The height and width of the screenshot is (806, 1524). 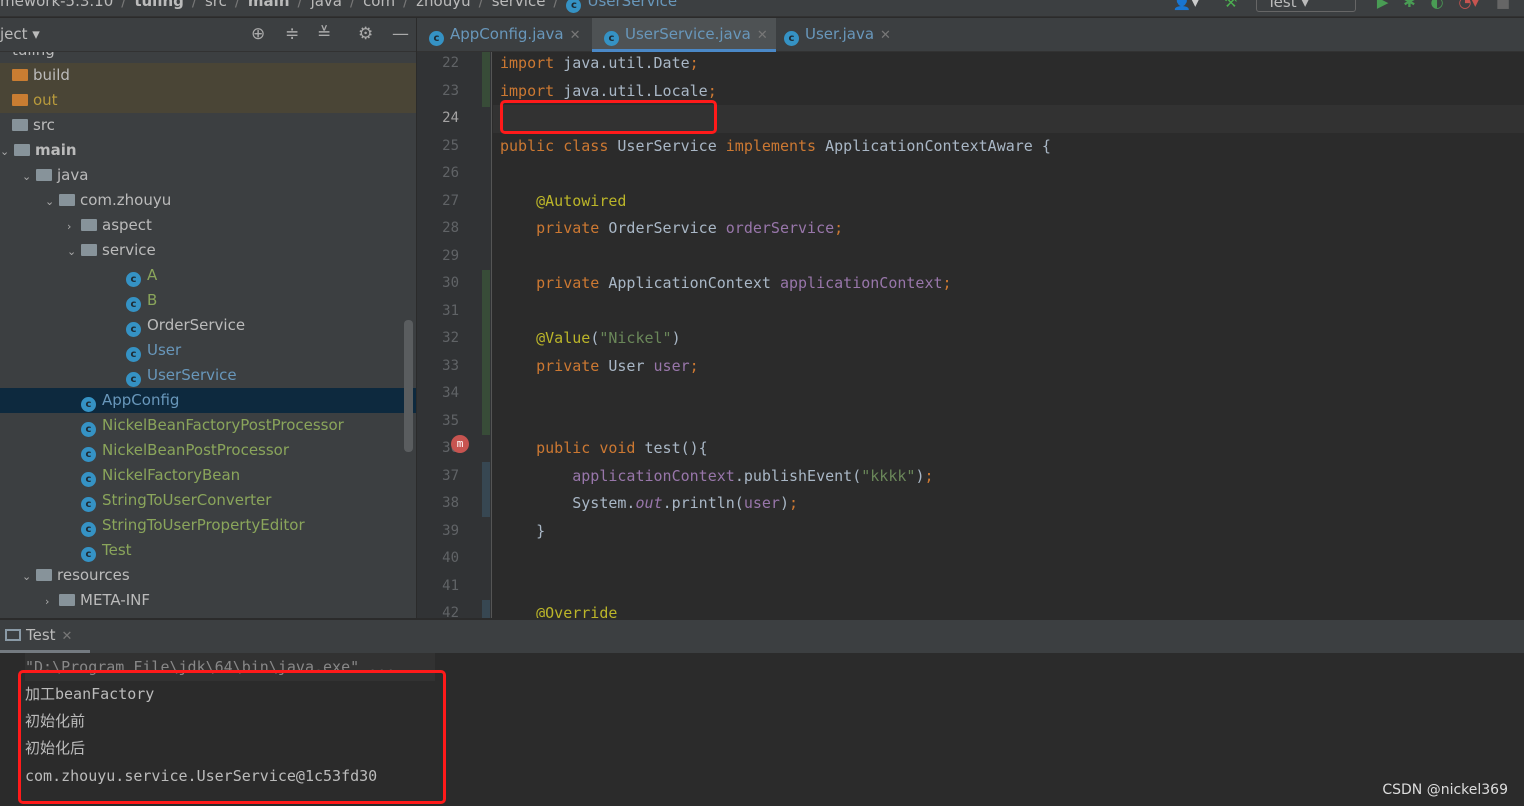 What do you see at coordinates (450, 530) in the screenshot?
I see `line-number: 39` at bounding box center [450, 530].